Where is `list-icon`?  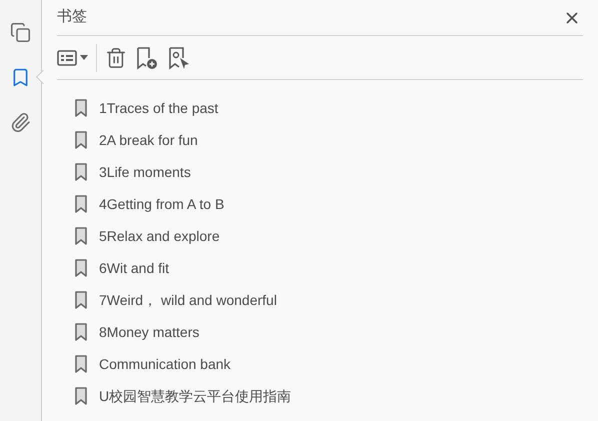
list-icon is located at coordinates (67, 58).